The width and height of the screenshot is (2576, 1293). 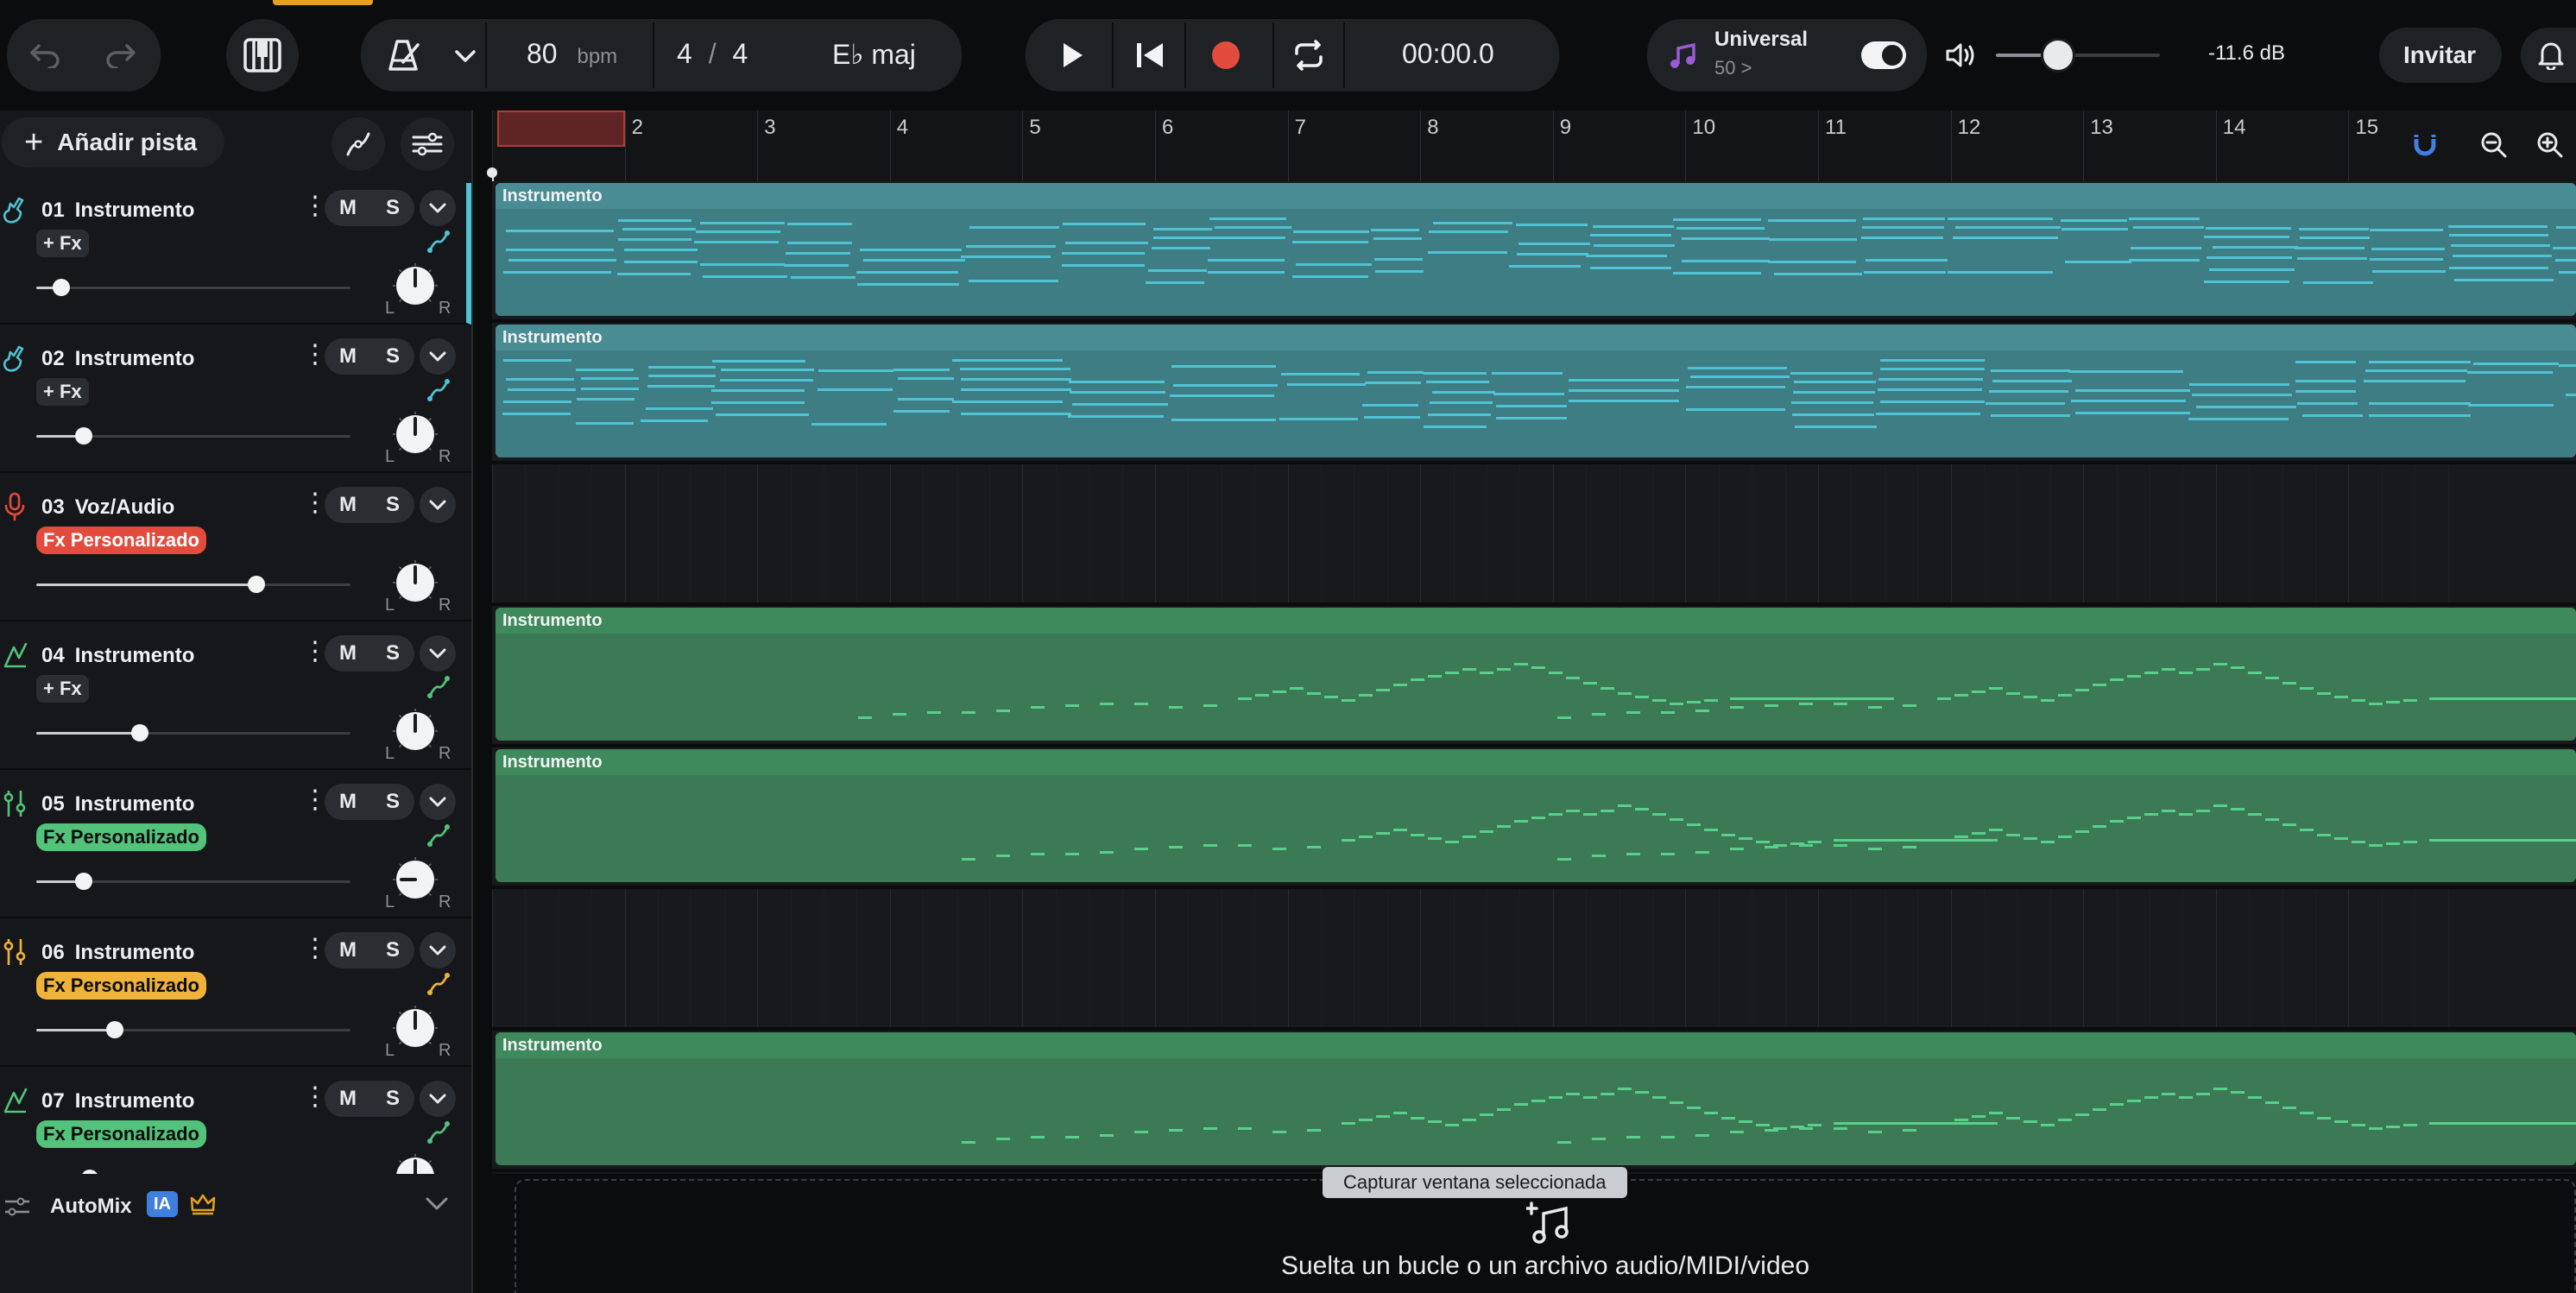 What do you see at coordinates (117, 656) in the screenshot?
I see `track-name: 04 Instrumento` at bounding box center [117, 656].